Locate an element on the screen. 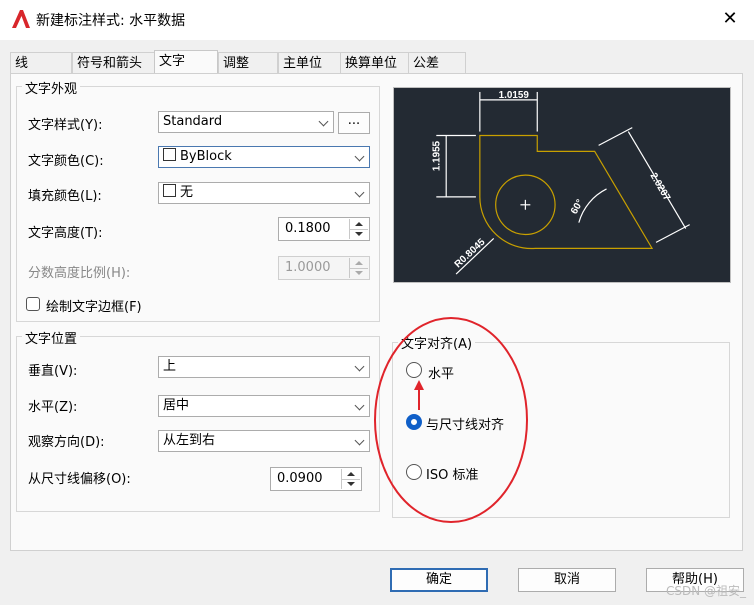 Image resolution: width=754 pixels, height=605 pixels. text-style-select: Standard is located at coordinates (246, 122).